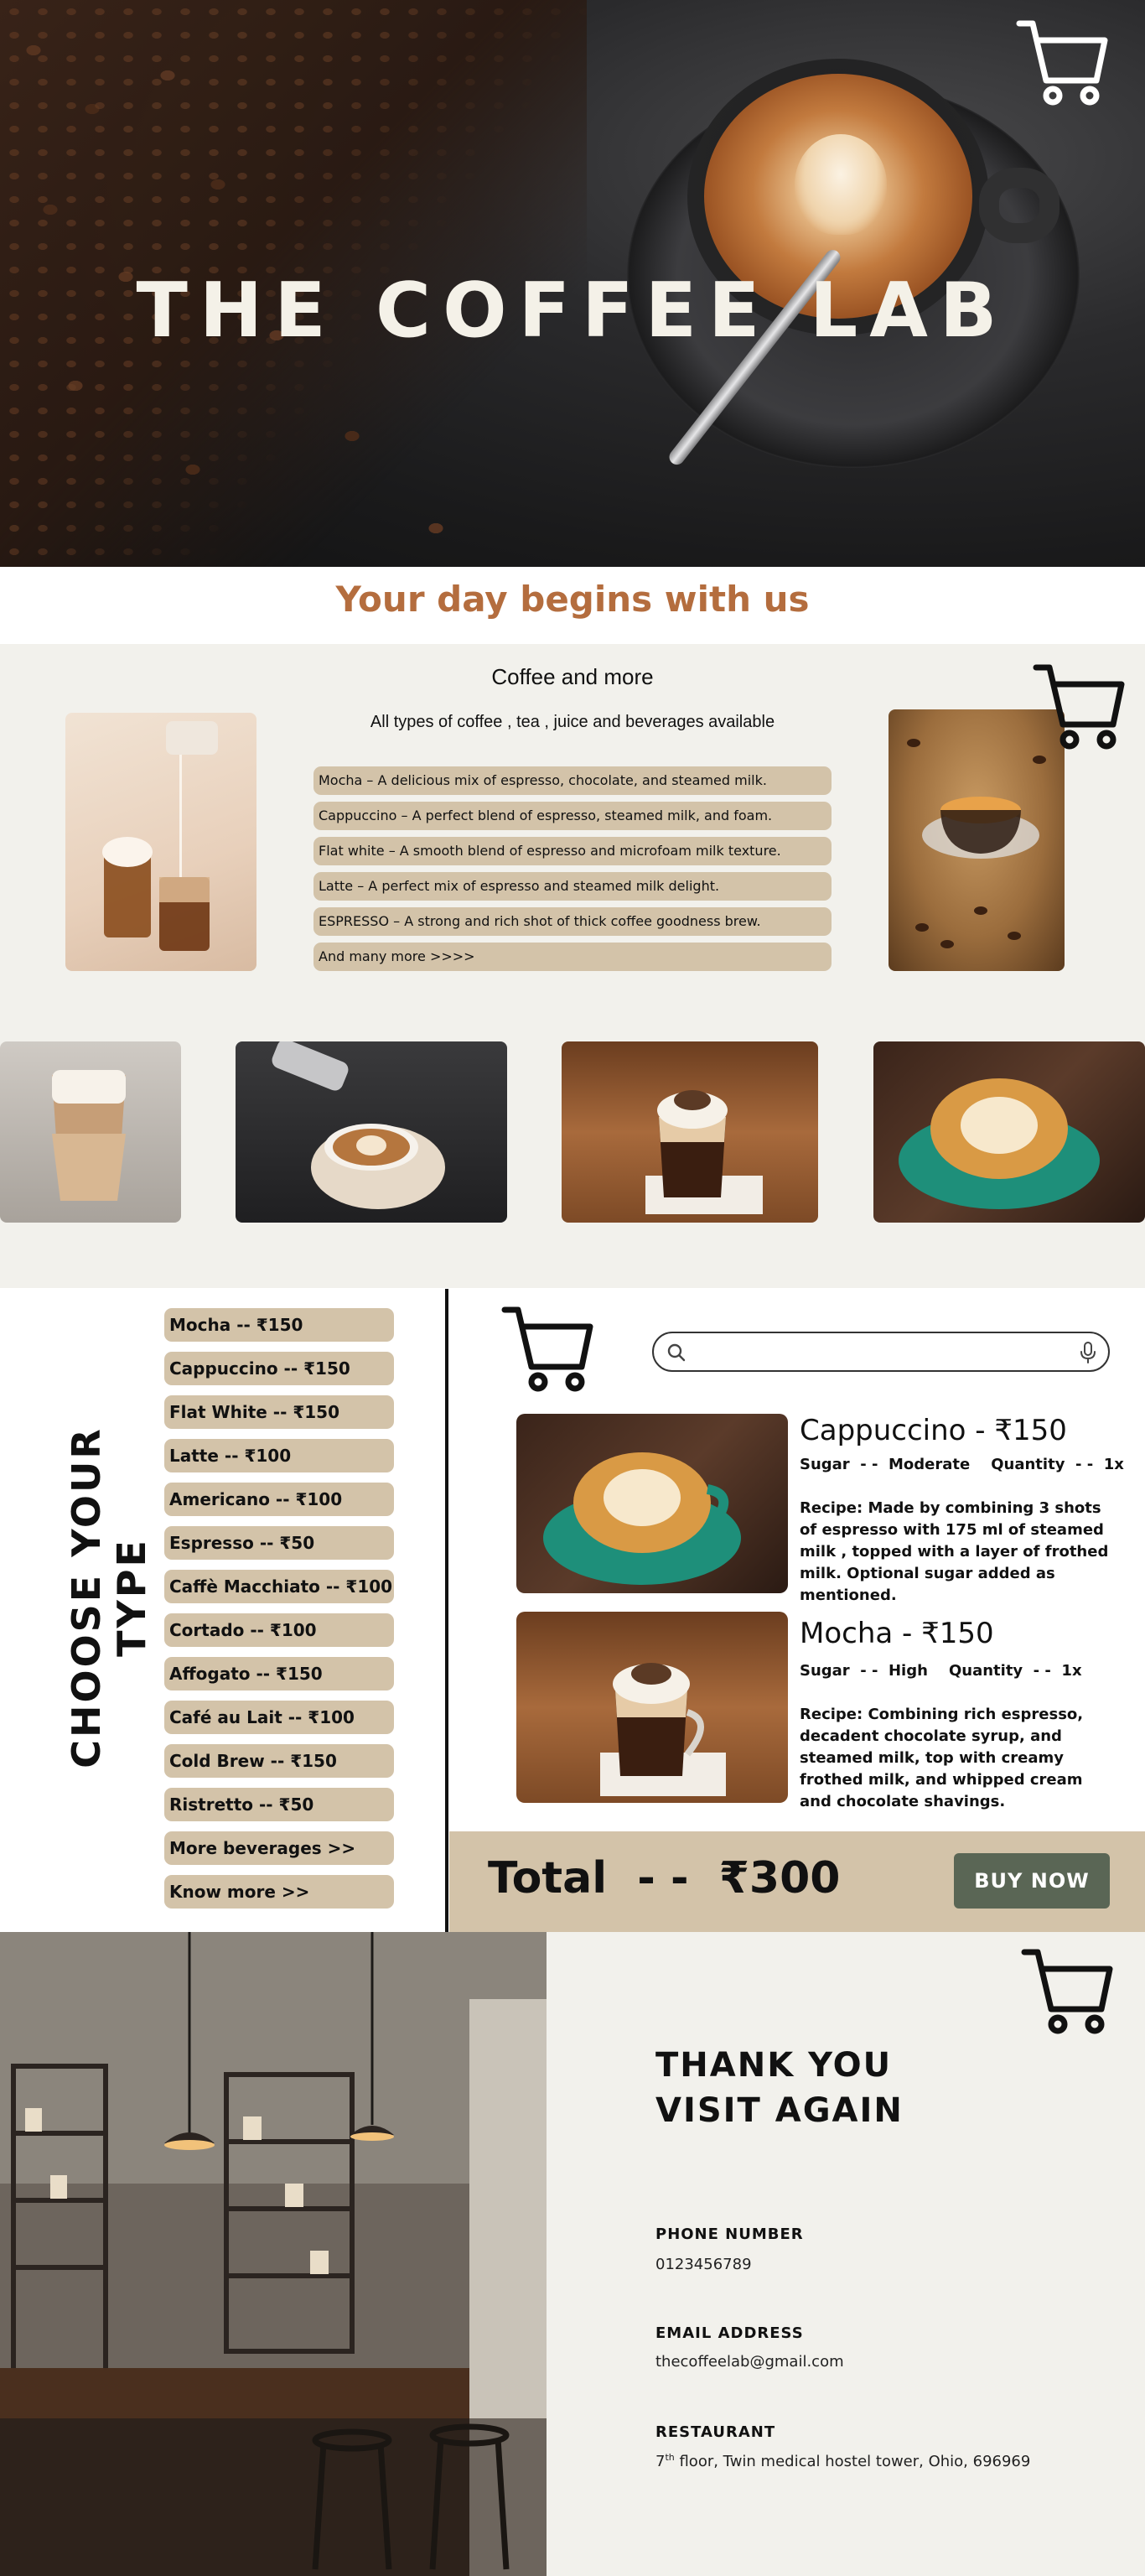 Image resolution: width=1145 pixels, height=2576 pixels. Describe the element at coordinates (729, 2234) in the screenshot. I see `phone-label: PHONE NUMBER` at that location.